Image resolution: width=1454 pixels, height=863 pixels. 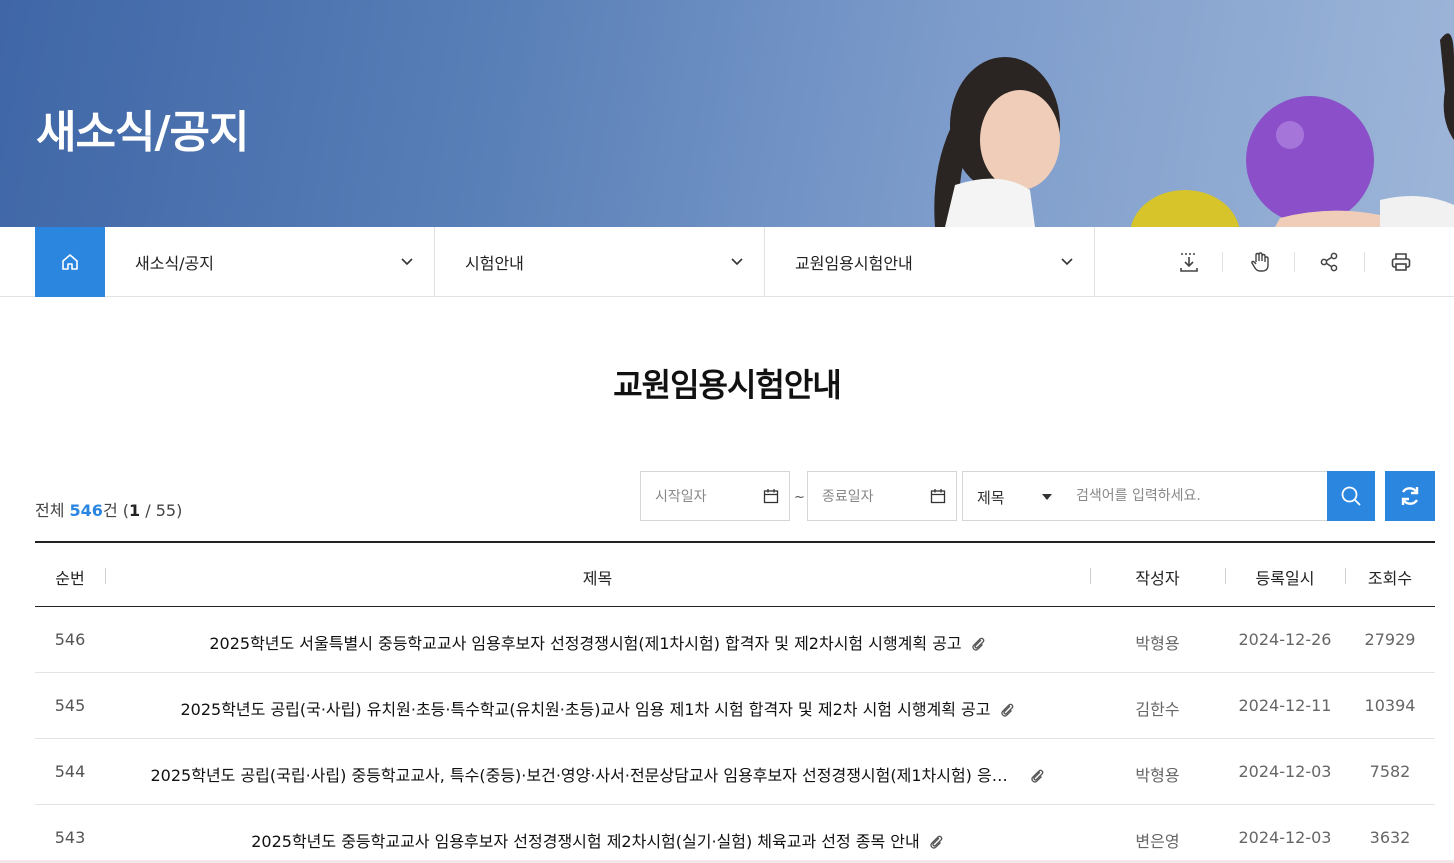 What do you see at coordinates (70, 837) in the screenshot?
I see `row-num: 543` at bounding box center [70, 837].